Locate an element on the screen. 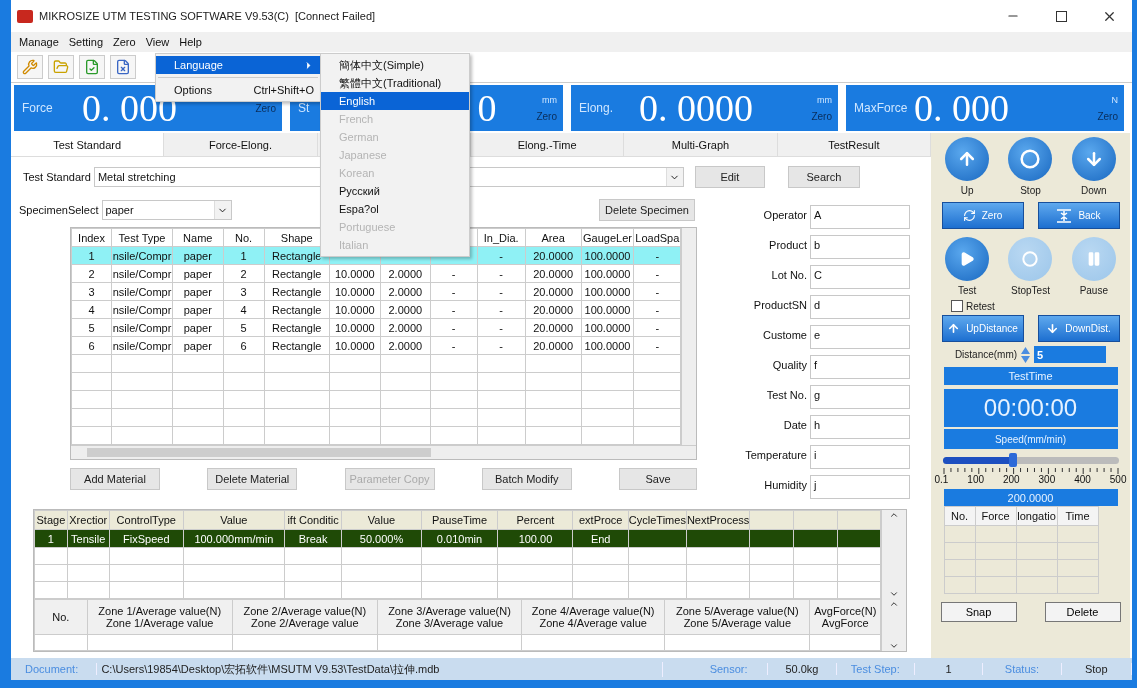 This screenshot has height=688, width=1137. arrow-up-icon is located at coordinates (954, 328).